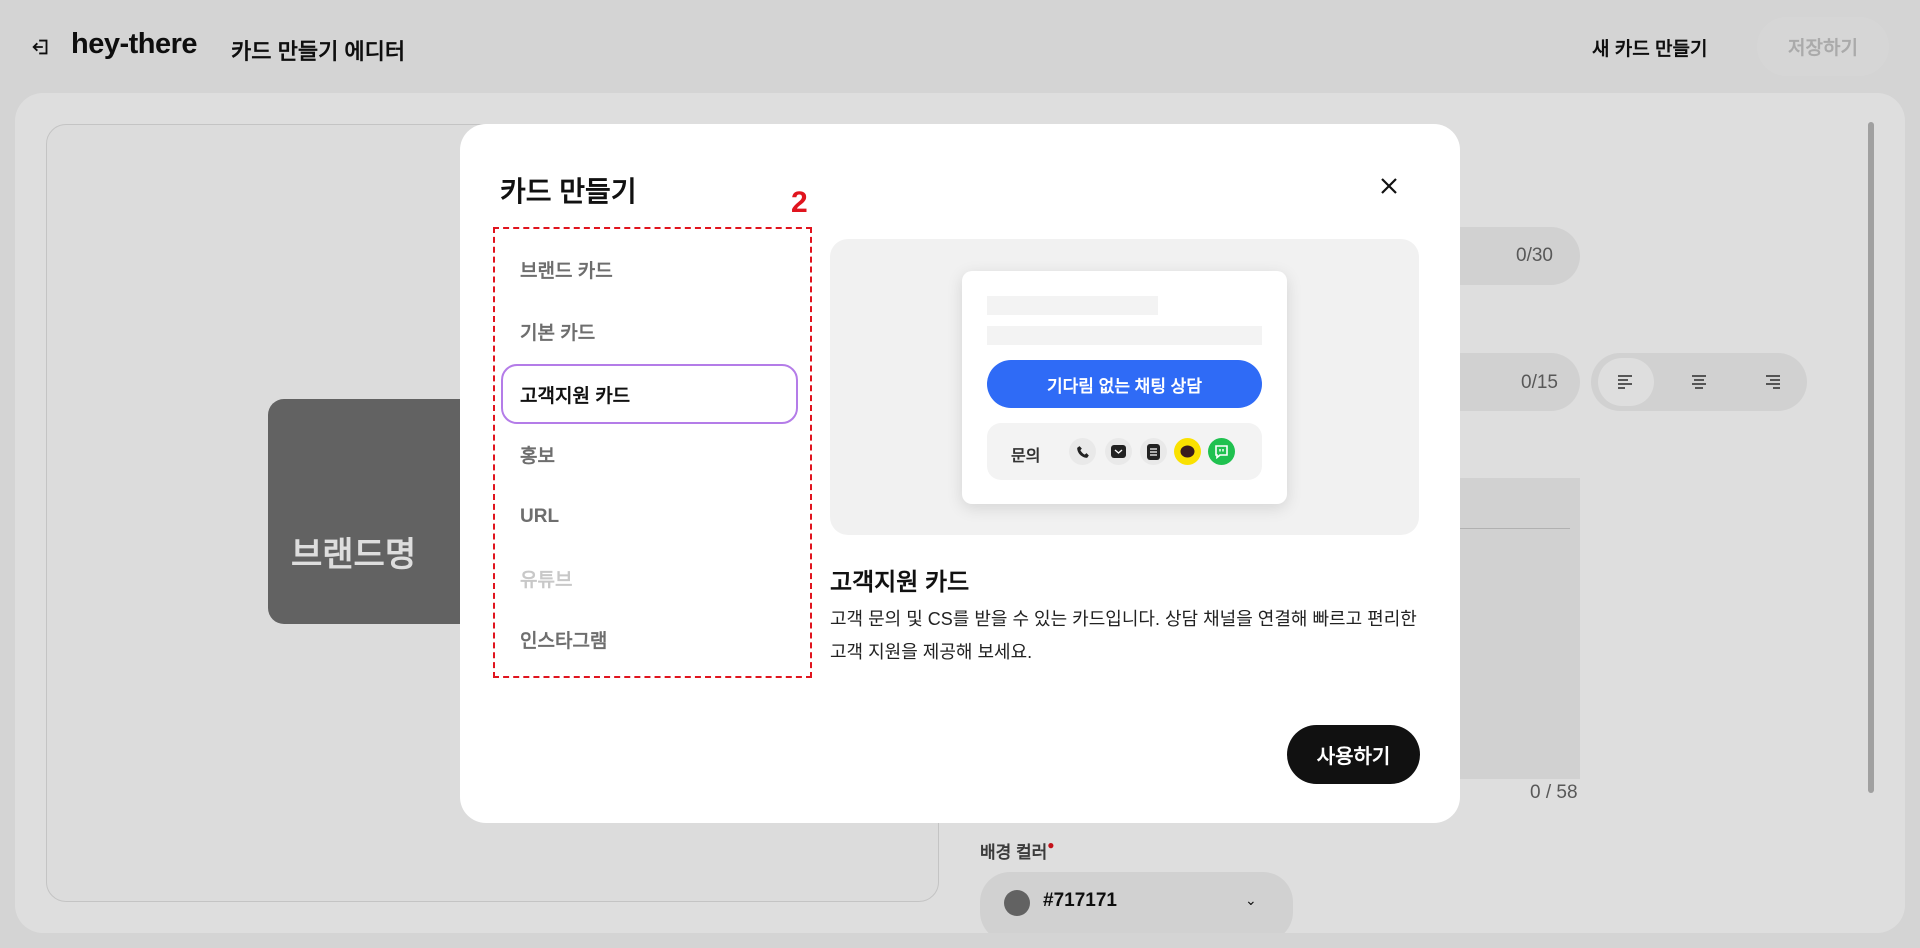 This screenshot has width=1920, height=948. What do you see at coordinates (1118, 451) in the screenshot?
I see `mail-icon` at bounding box center [1118, 451].